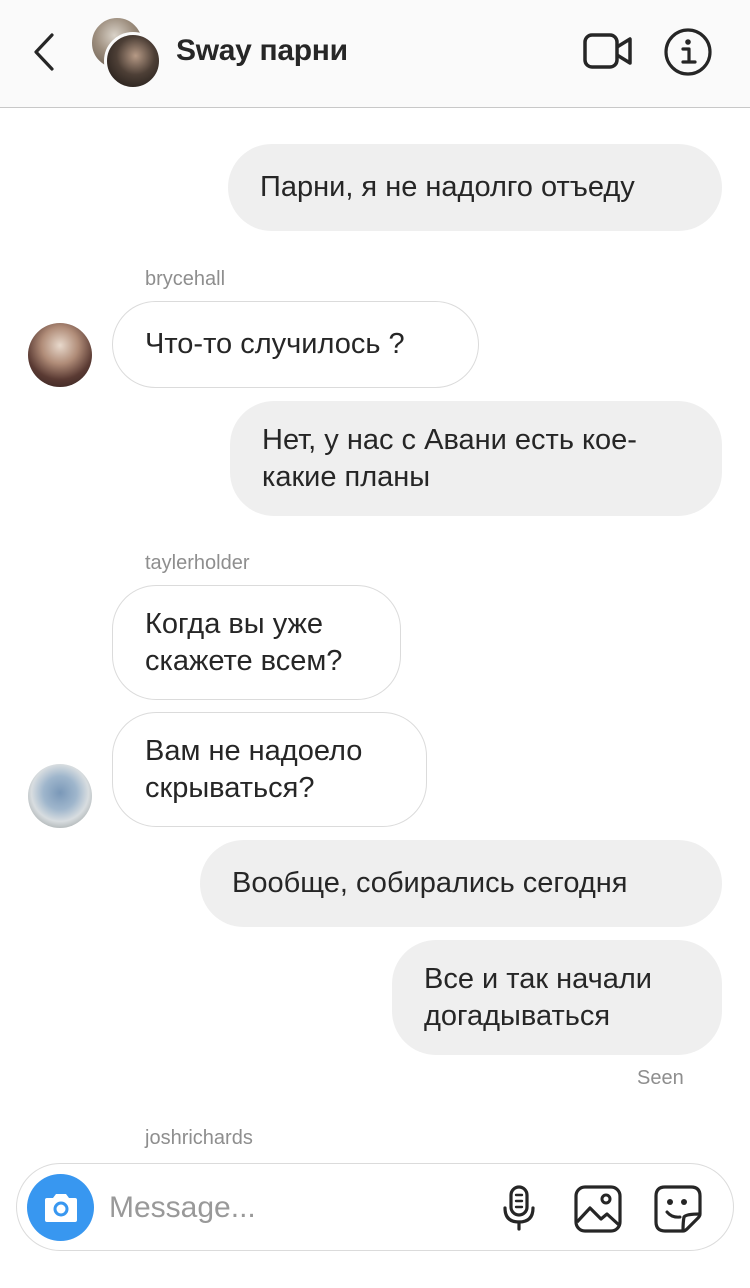 Image resolution: width=750 pixels, height=1288 pixels. I want to click on message-text: Вообще, собирались сегодня, so click(430, 883).